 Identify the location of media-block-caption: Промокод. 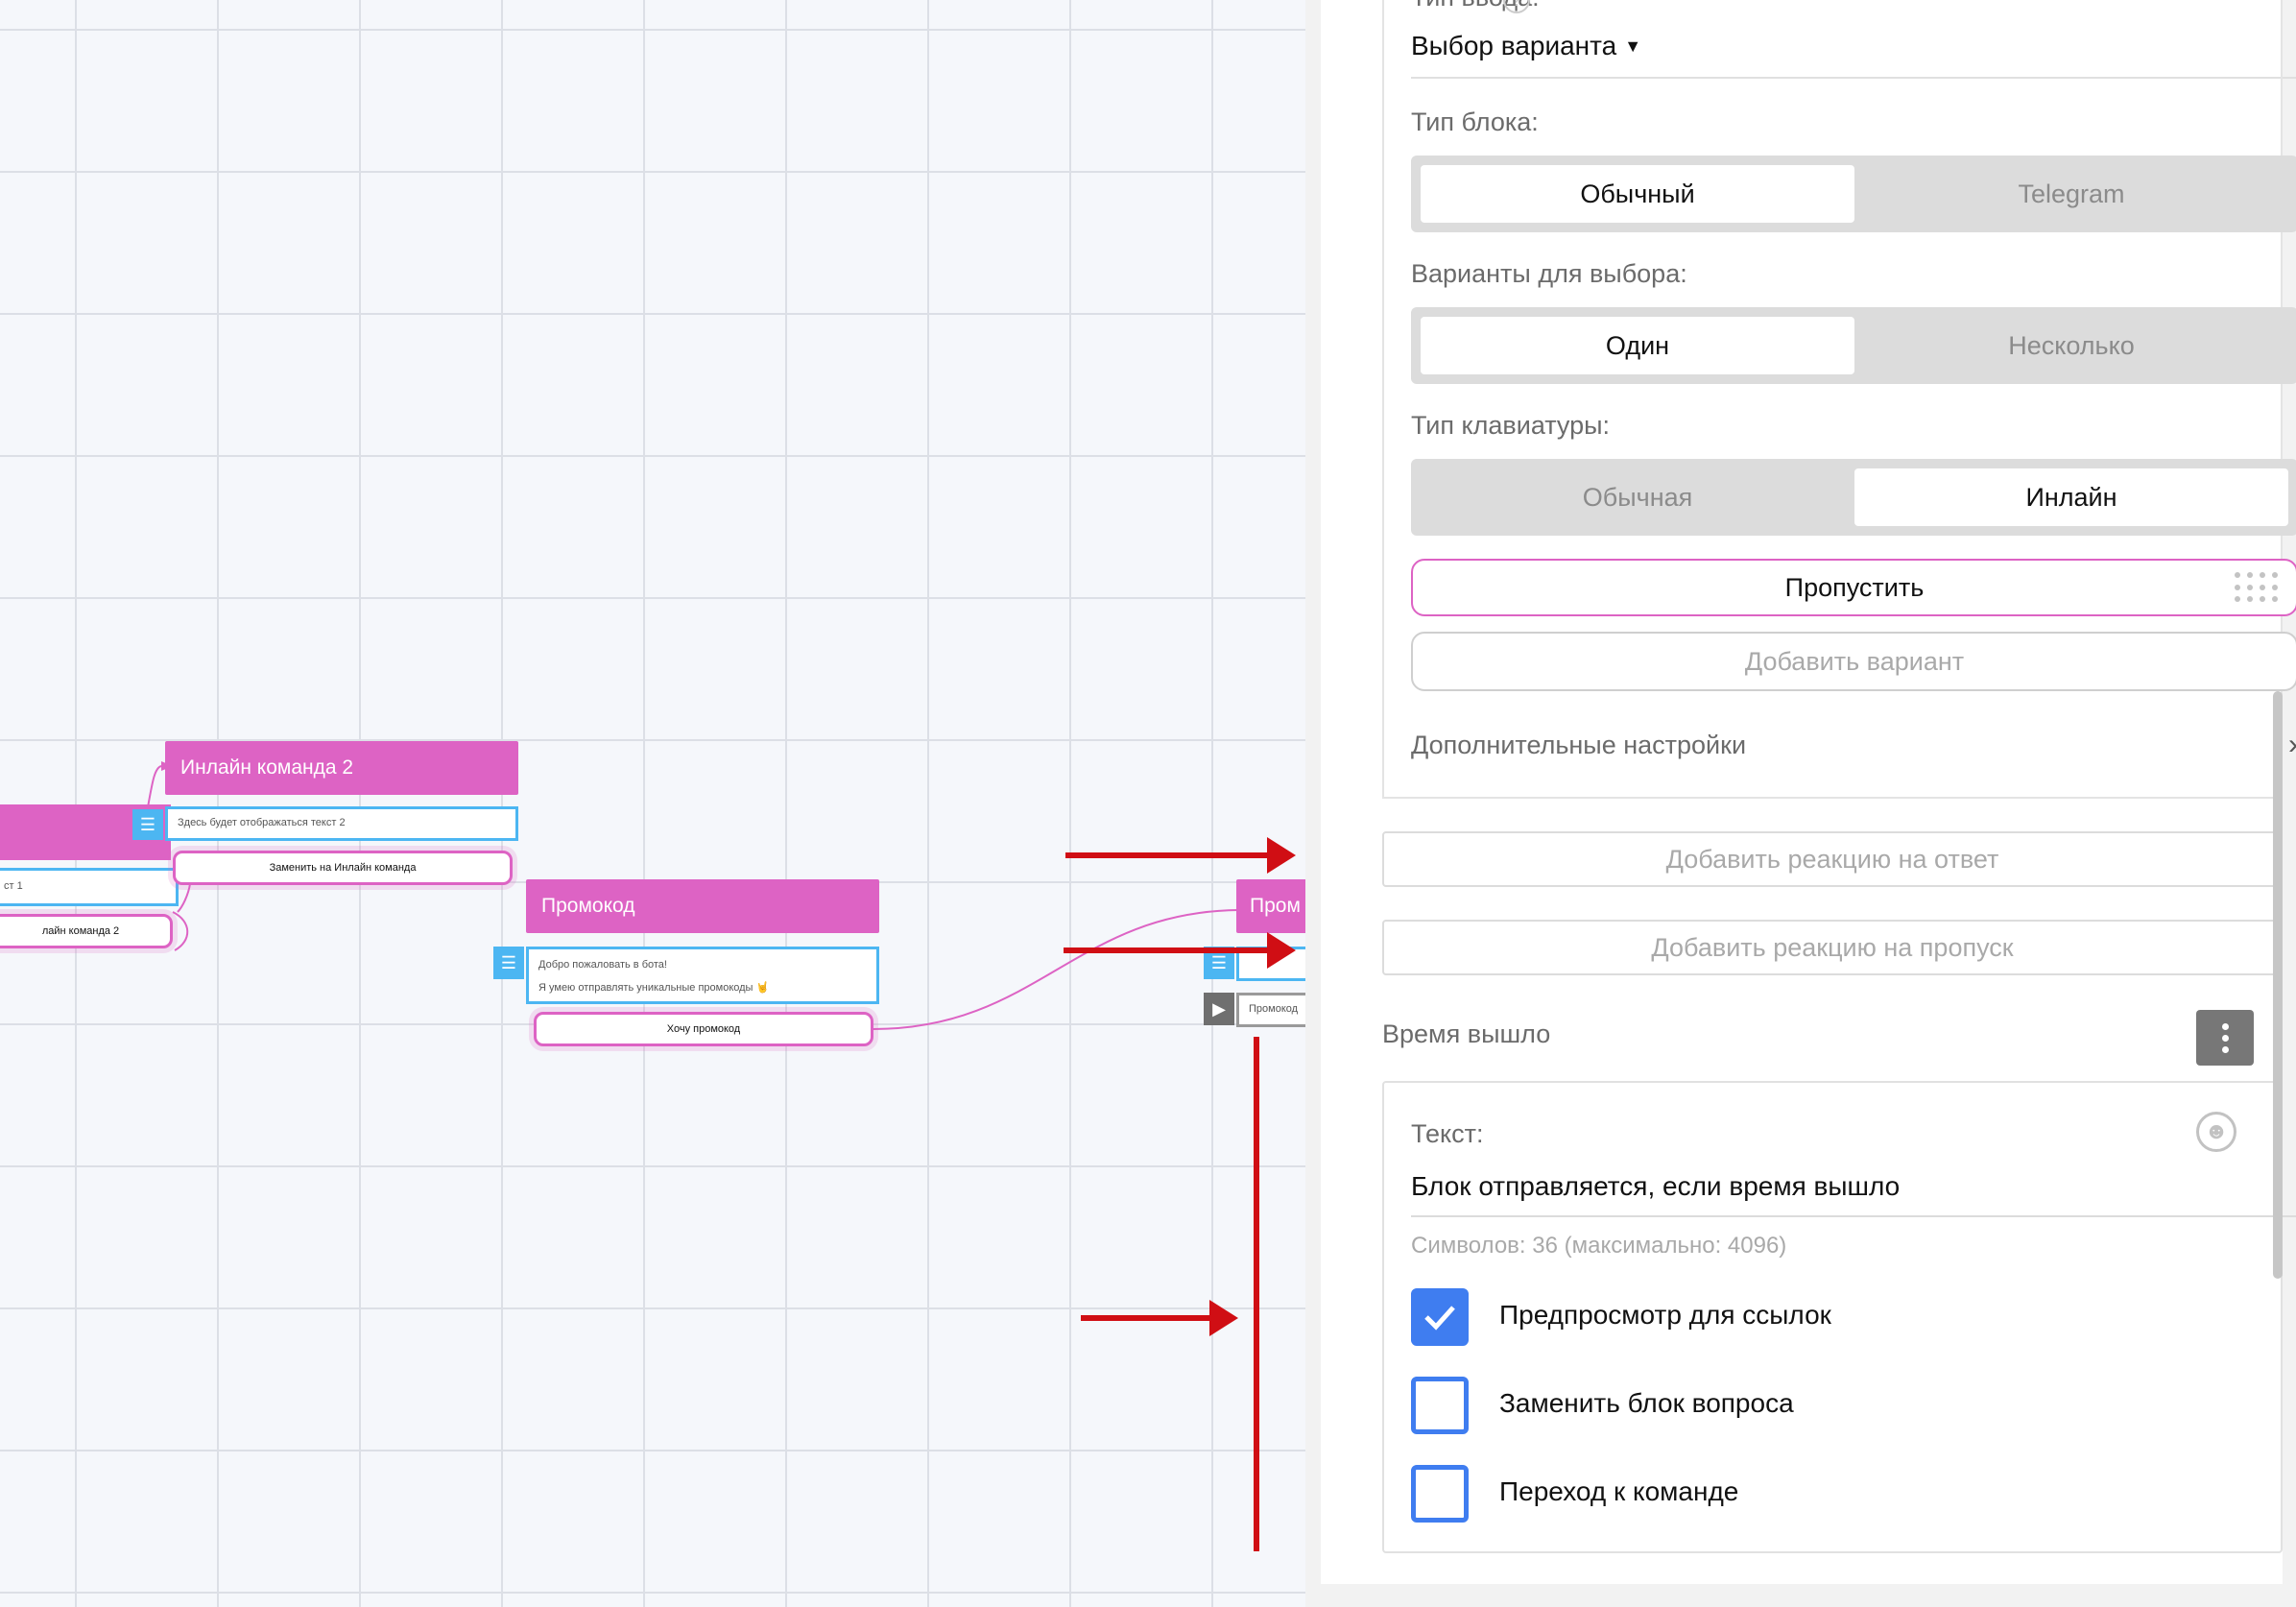
(1274, 1009).